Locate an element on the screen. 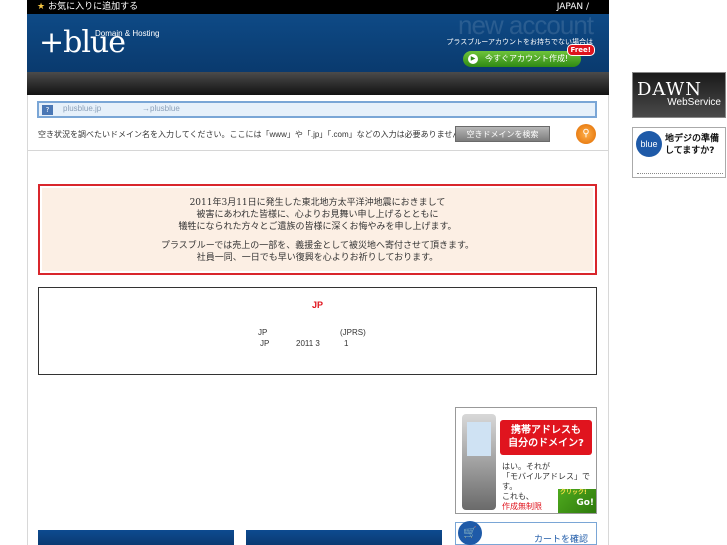  dawn-subtitle: WebService is located at coordinates (694, 102).